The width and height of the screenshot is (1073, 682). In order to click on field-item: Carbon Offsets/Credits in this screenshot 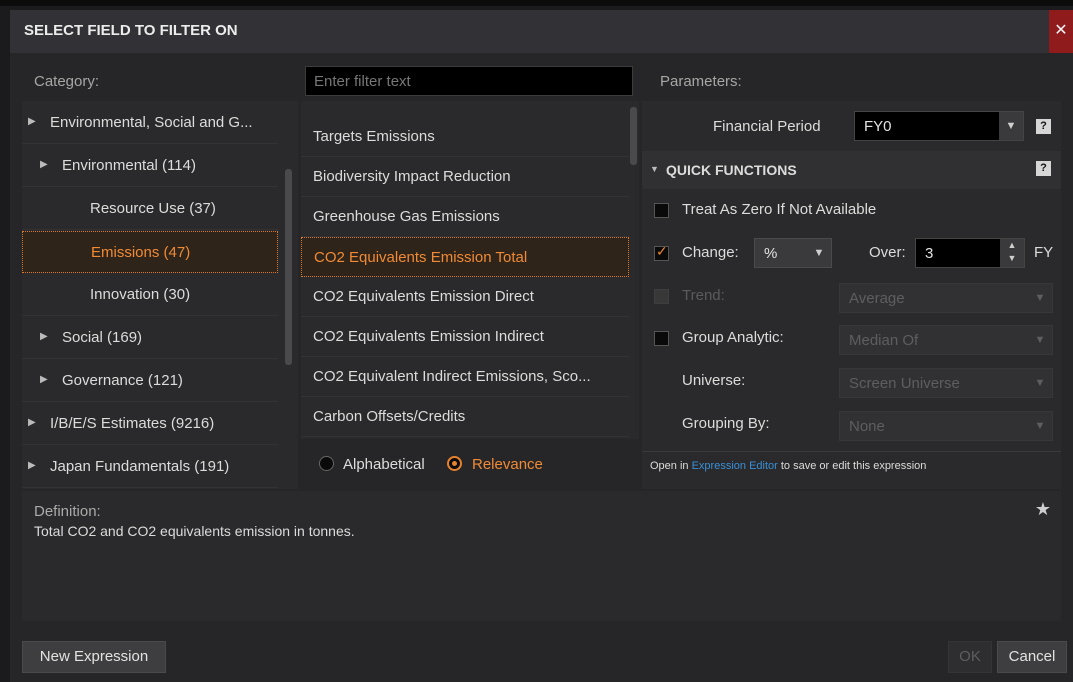, I will do `click(465, 417)`.